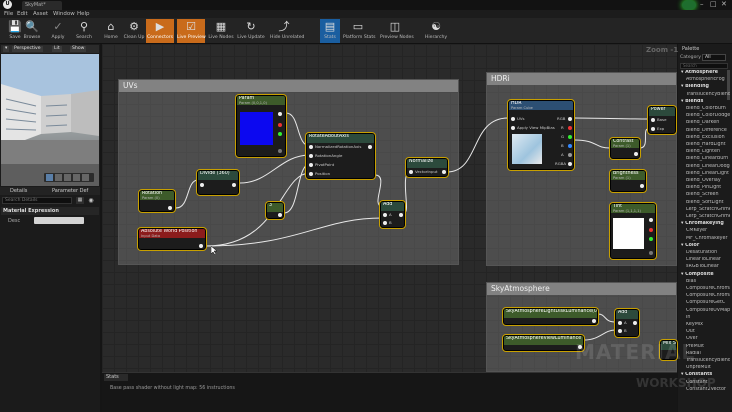 This screenshot has height=412, width=732. Describe the element at coordinates (635, 352) in the screenshot. I see `watermark-text: MATERIAL` at that location.